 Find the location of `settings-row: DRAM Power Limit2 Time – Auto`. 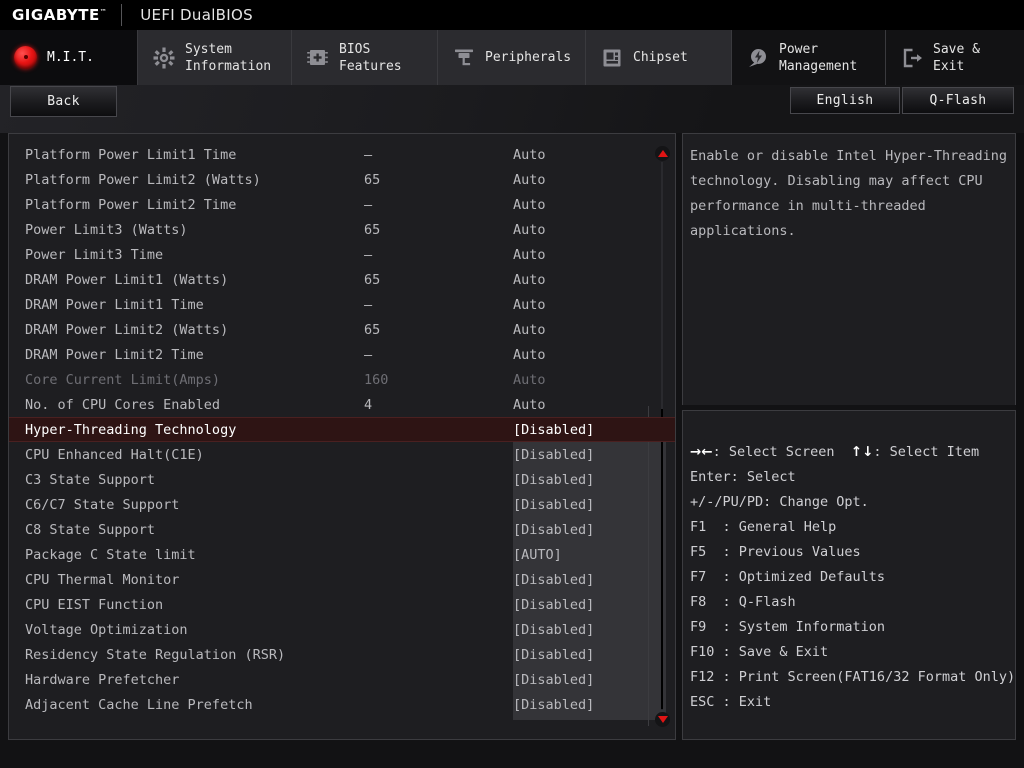

settings-row: DRAM Power Limit2 Time – Auto is located at coordinates (342, 354).